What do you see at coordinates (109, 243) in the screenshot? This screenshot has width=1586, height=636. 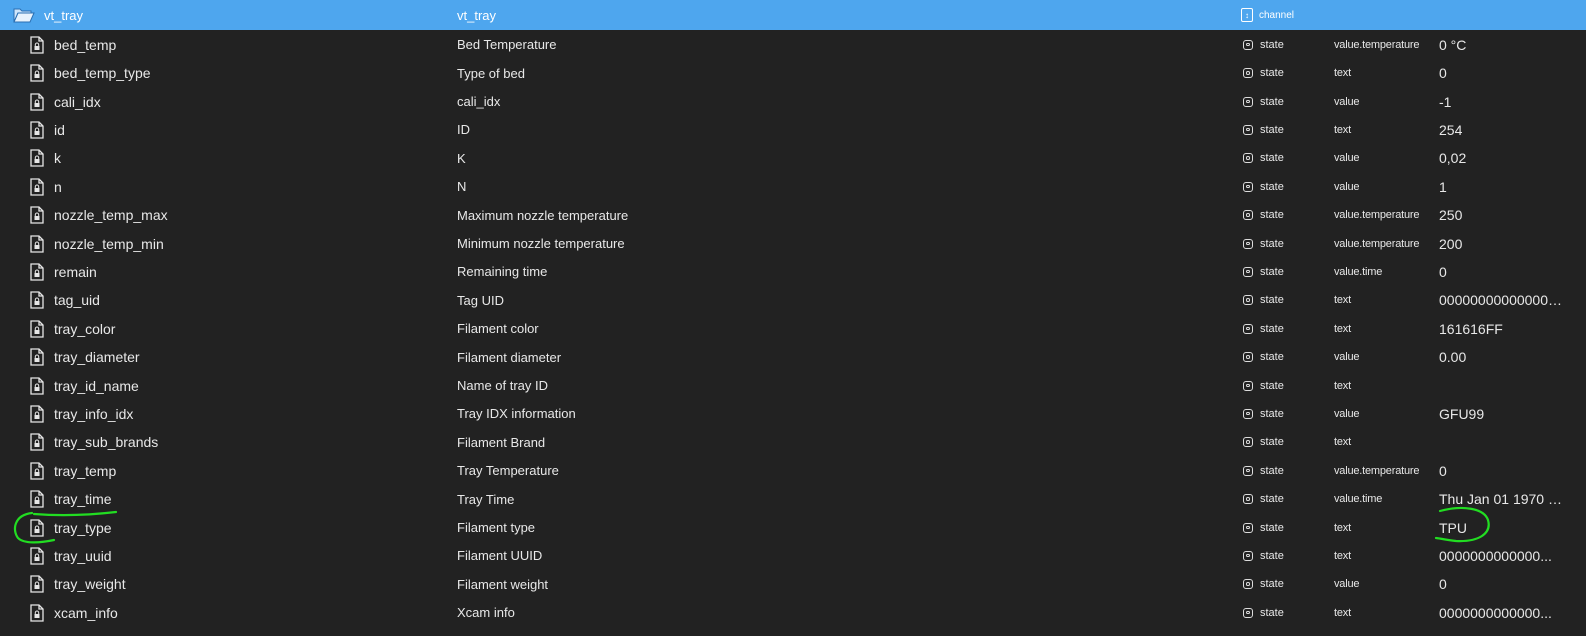 I see `object-id: nozzle_temp_min` at bounding box center [109, 243].